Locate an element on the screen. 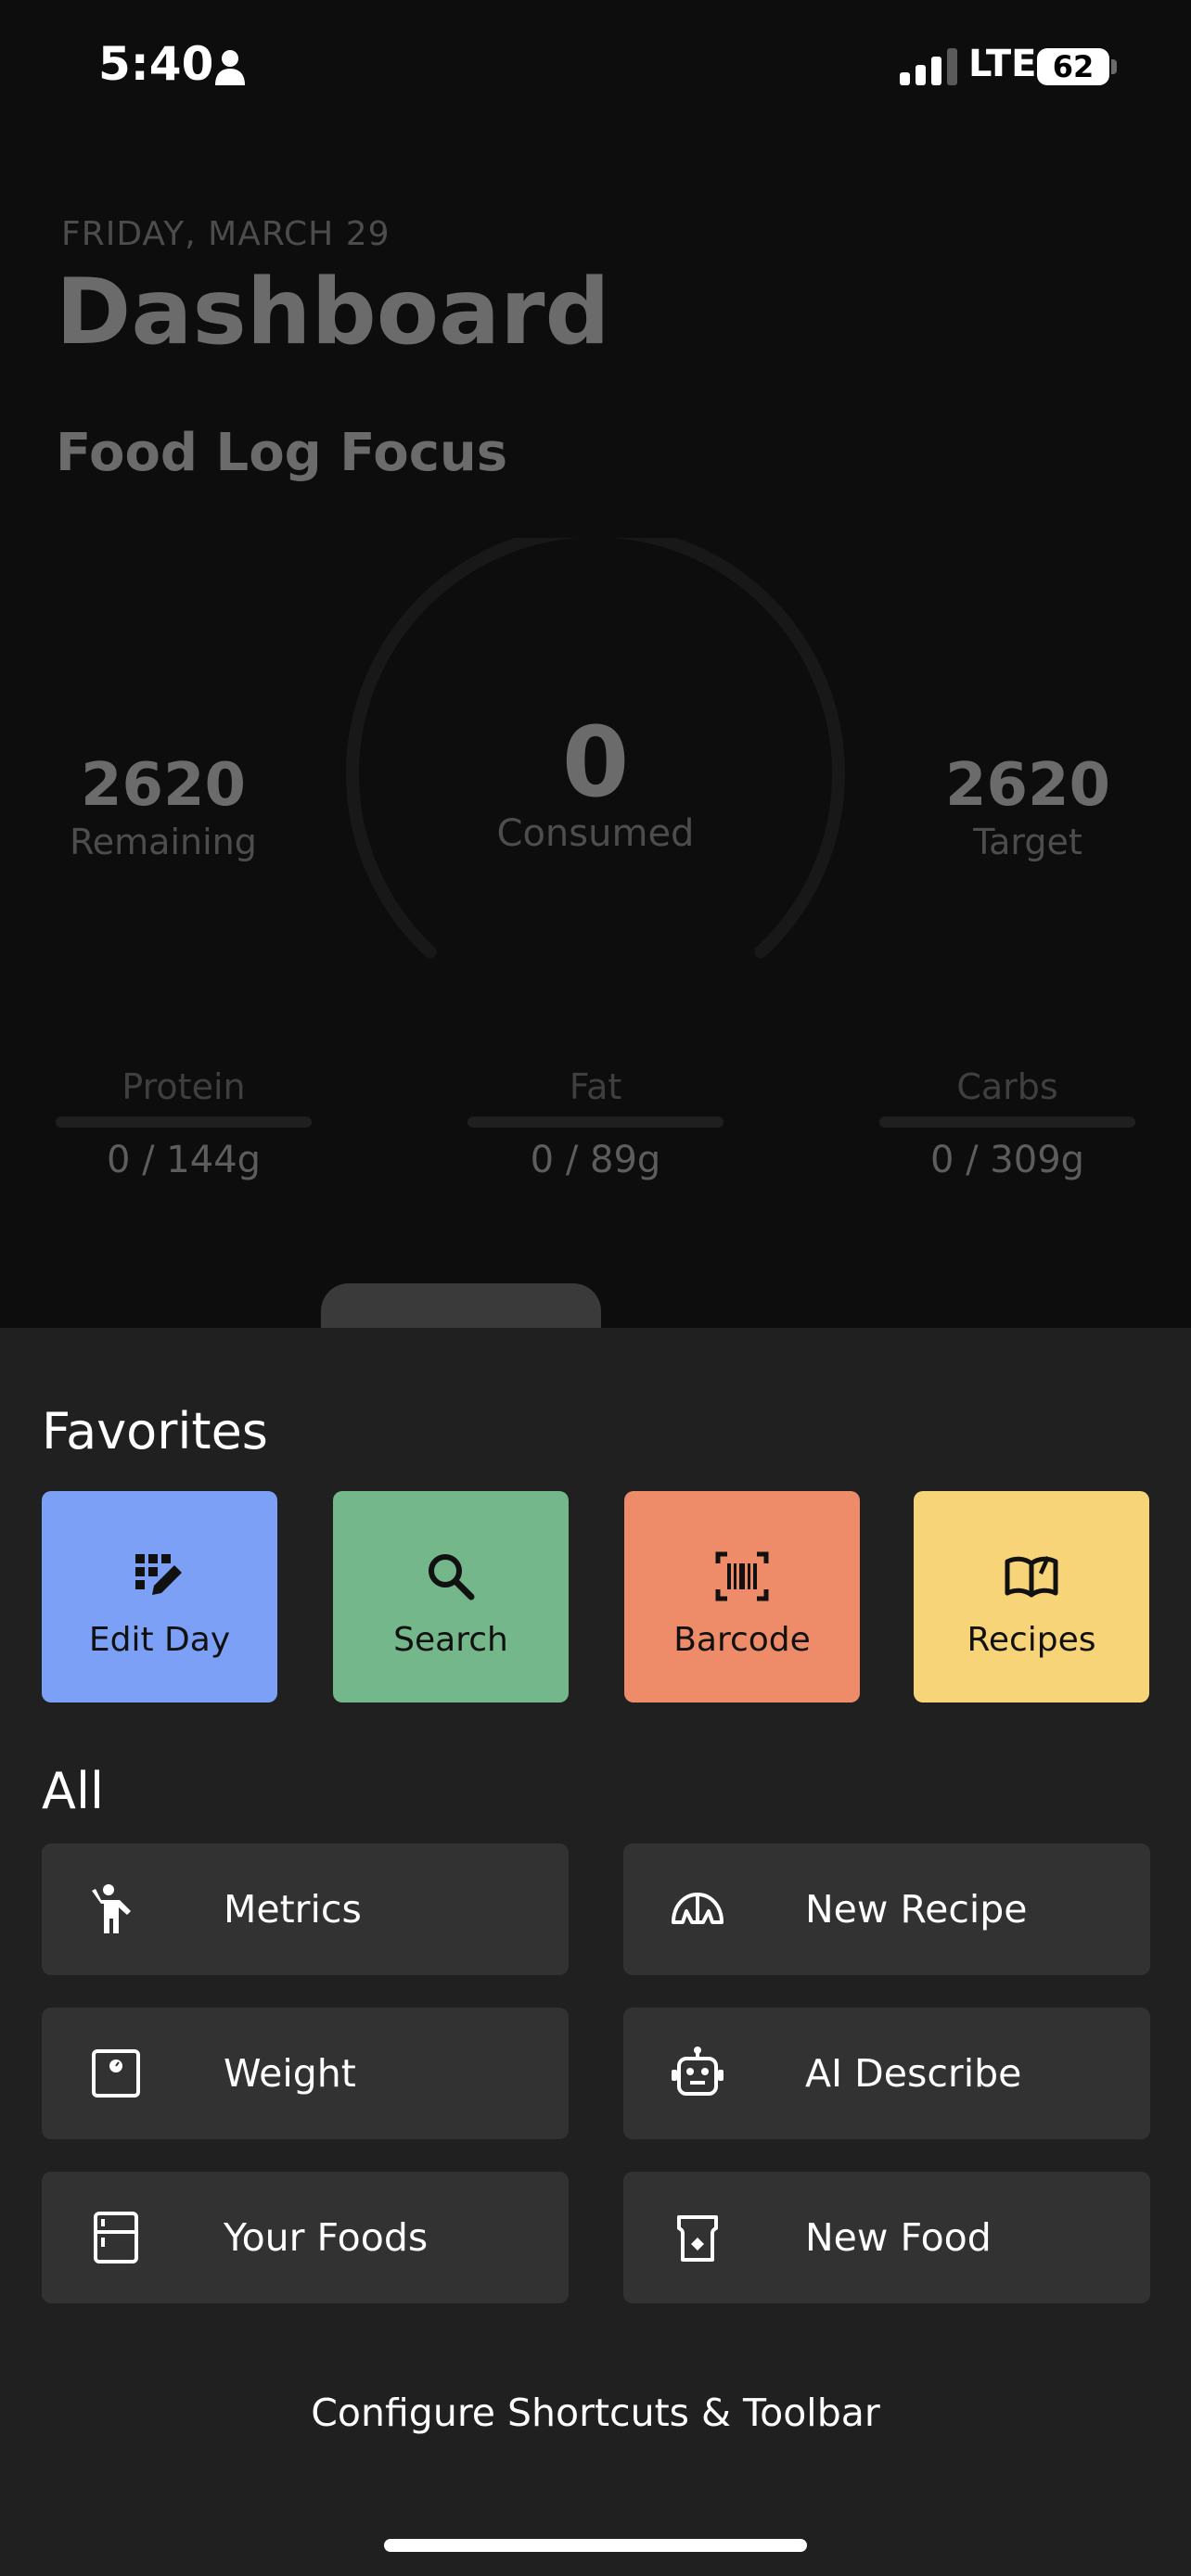 The width and height of the screenshot is (1191, 2576). target-value: 2620 is located at coordinates (1027, 786).